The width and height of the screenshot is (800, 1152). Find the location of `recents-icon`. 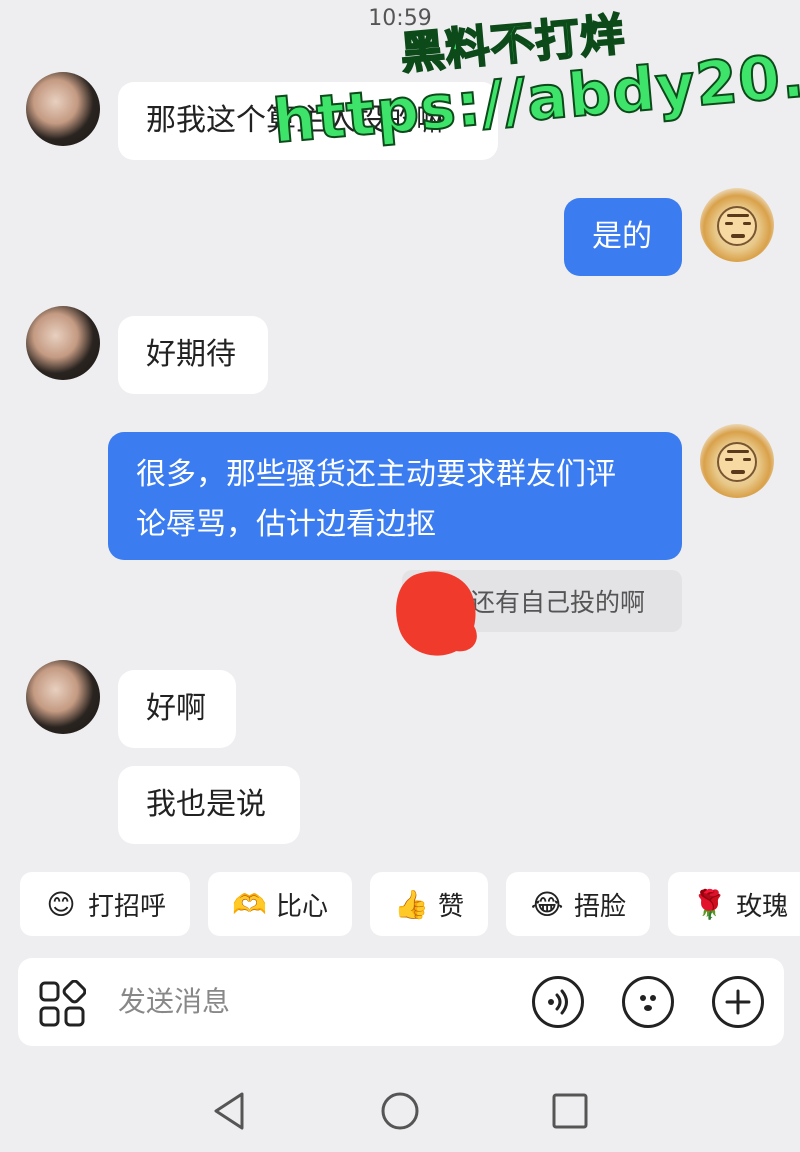

recents-icon is located at coordinates (570, 1111).